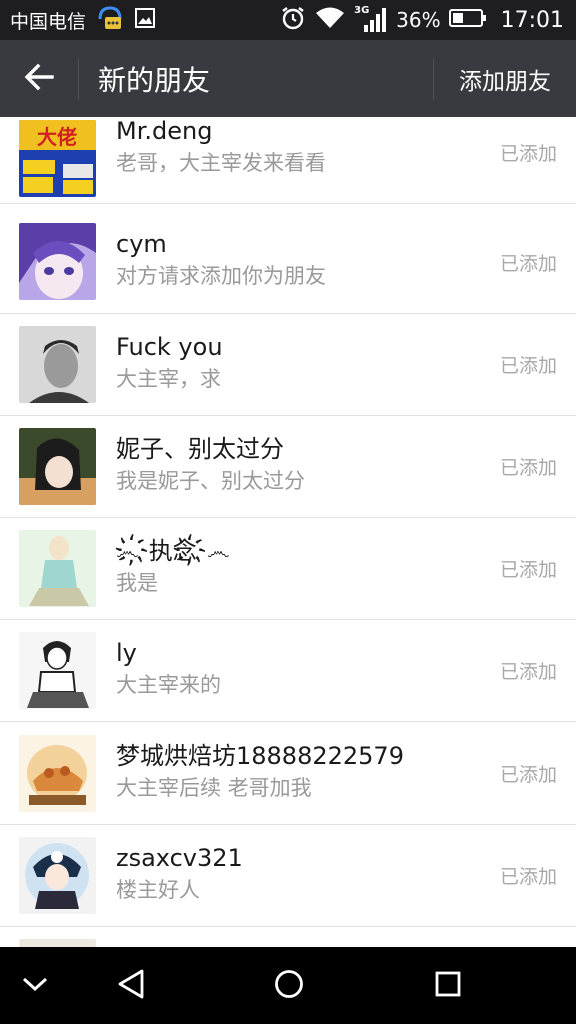  I want to click on battery-percent: 36%, so click(418, 20).